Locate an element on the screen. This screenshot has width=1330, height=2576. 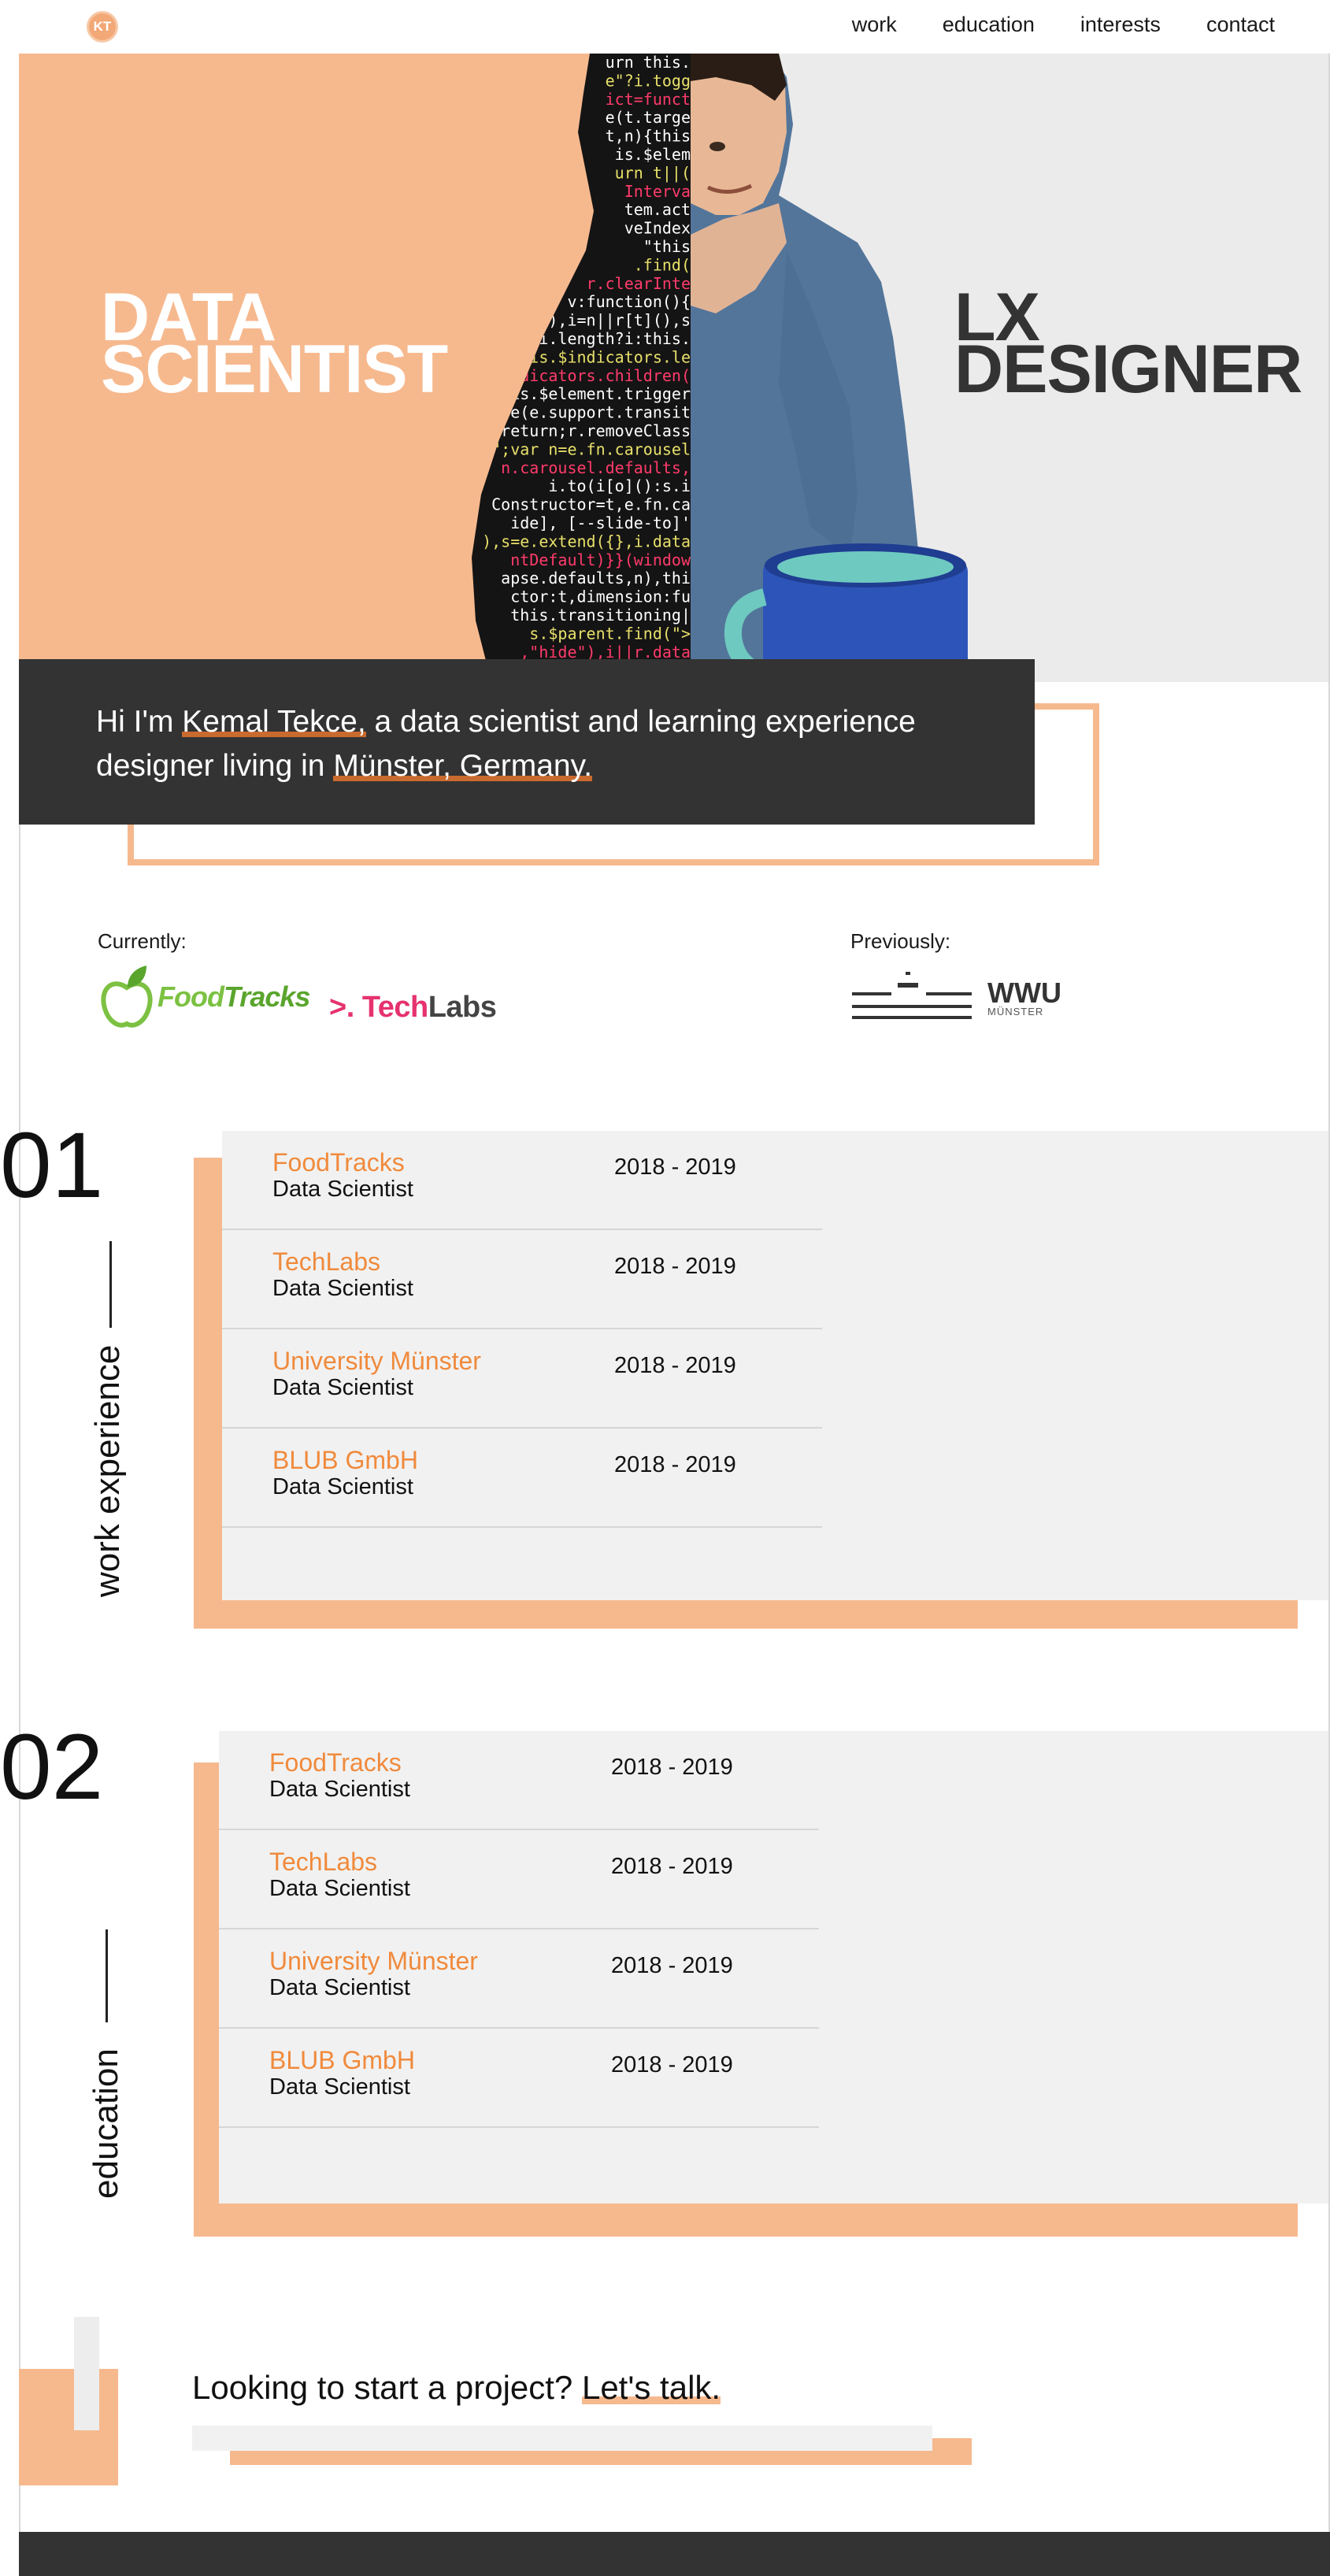
cta-text: Looking to start a project? Let's talk. is located at coordinates (456, 2388).